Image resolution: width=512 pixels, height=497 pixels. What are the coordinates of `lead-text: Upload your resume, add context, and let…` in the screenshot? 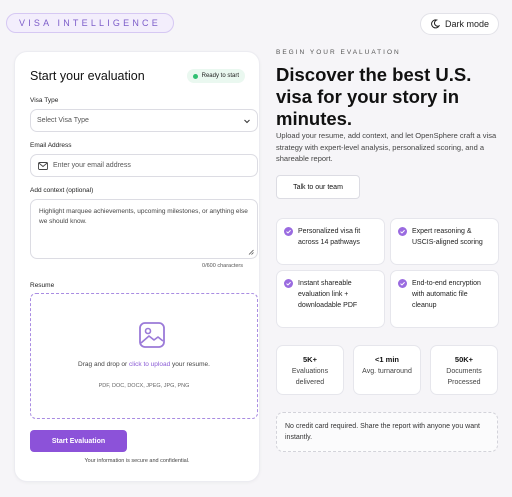 It's located at (386, 147).